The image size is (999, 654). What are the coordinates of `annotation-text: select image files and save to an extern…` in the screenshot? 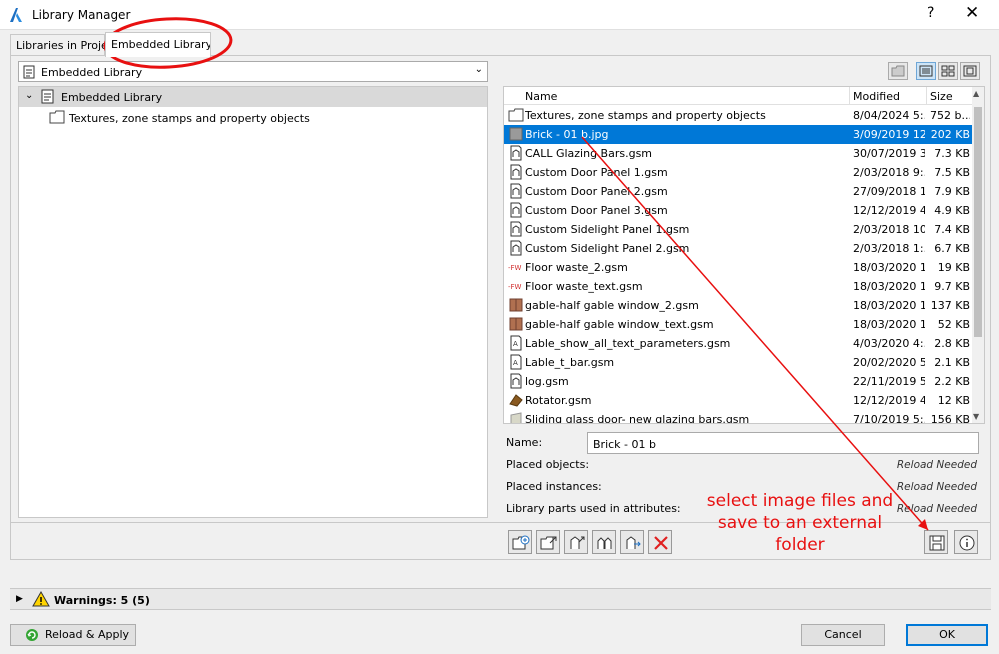 It's located at (800, 523).